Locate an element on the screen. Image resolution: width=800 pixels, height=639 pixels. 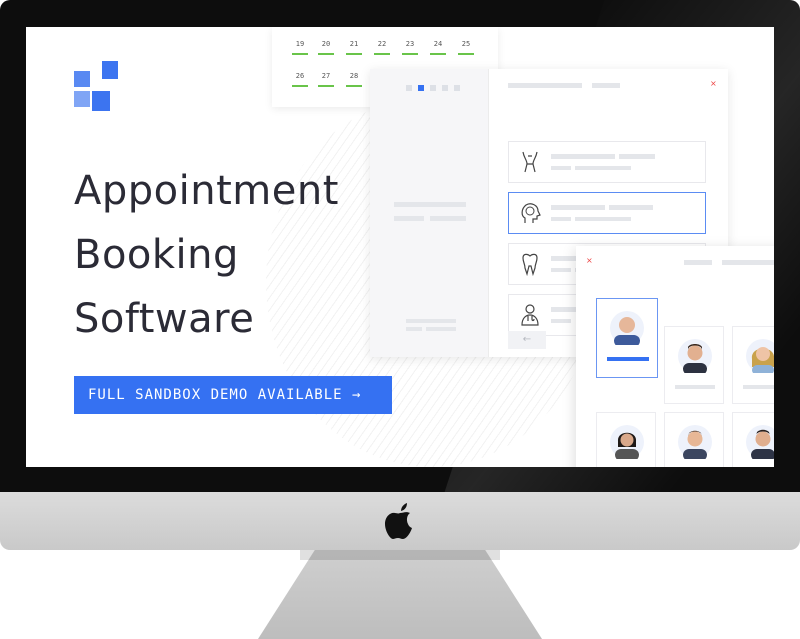
calendar-day: 20 is located at coordinates (326, 46).